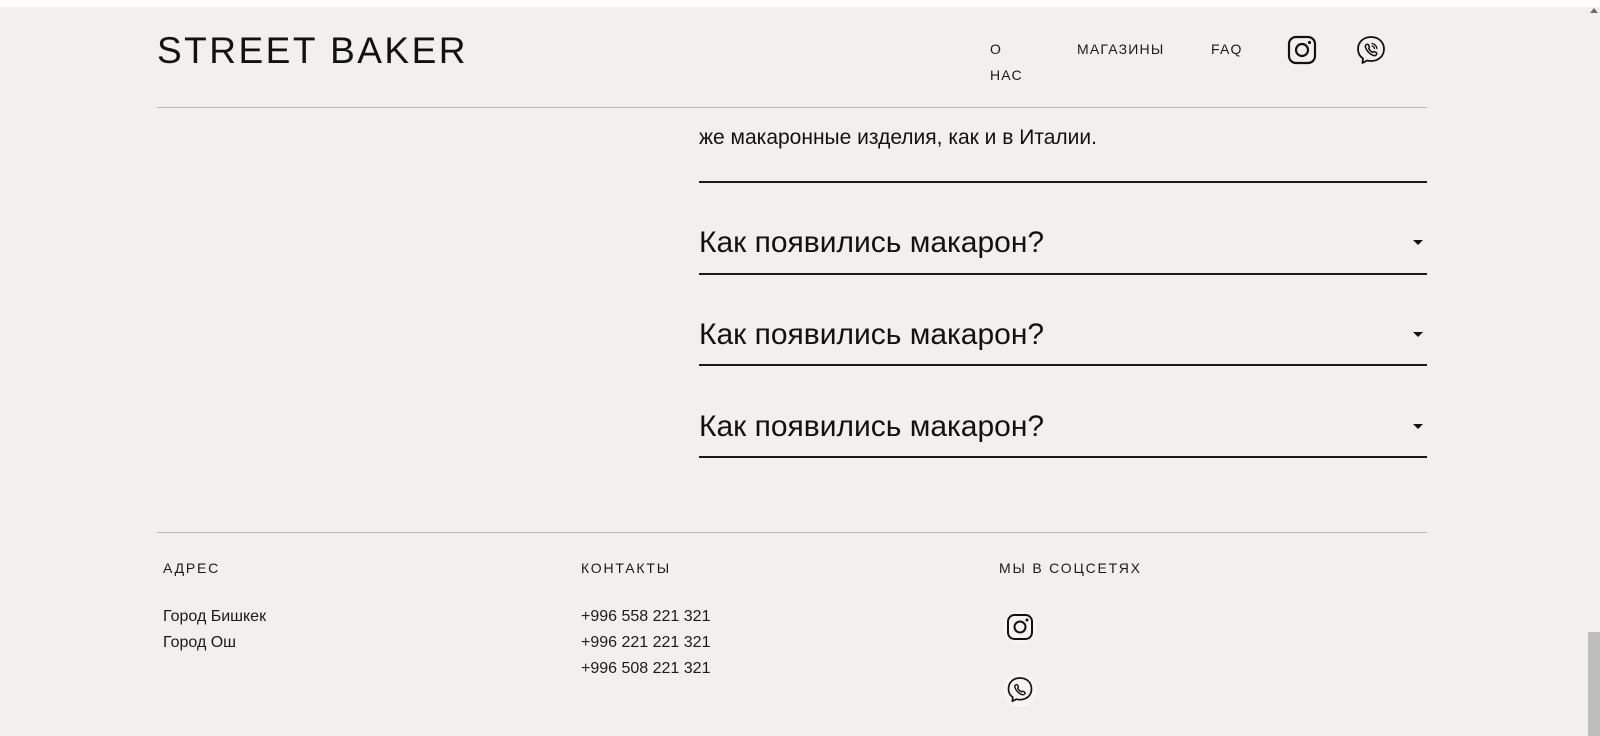 Image resolution: width=1600 pixels, height=736 pixels. I want to click on phone-link: +996 558 221 321, so click(645, 617).